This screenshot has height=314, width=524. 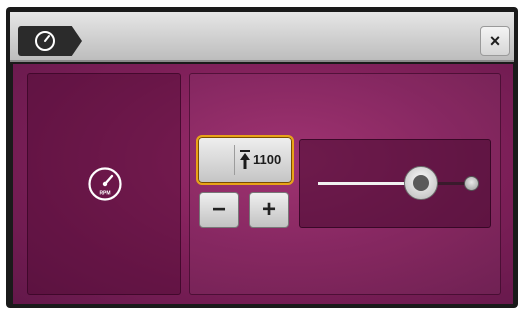 I want to click on increase-button: +, so click(x=269, y=210).